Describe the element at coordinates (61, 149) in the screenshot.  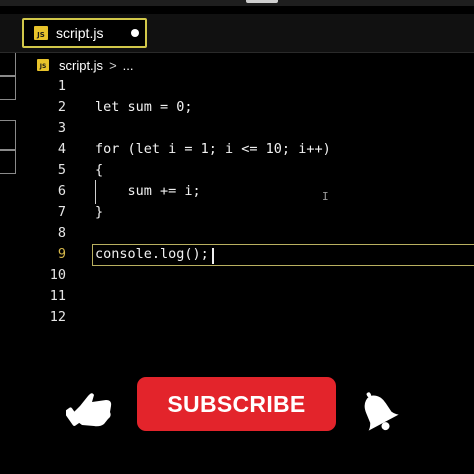
I see `line-number: 4` at that location.